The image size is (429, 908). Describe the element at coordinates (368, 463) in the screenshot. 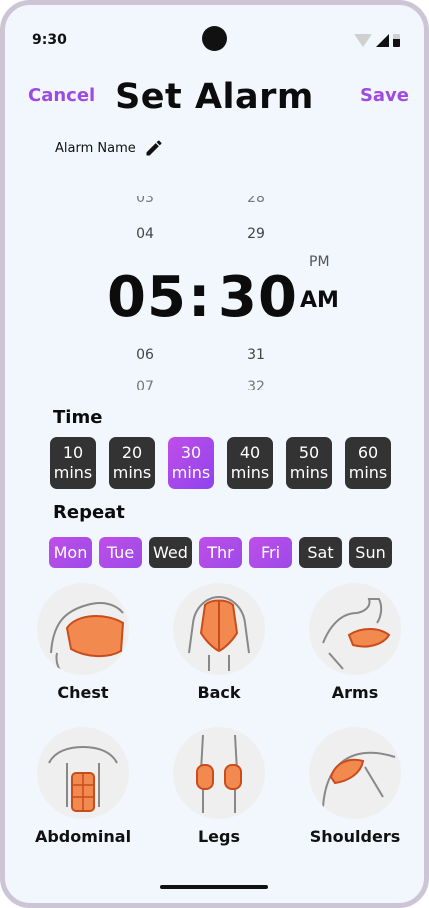

I see `time-option-60: 60 mins` at that location.